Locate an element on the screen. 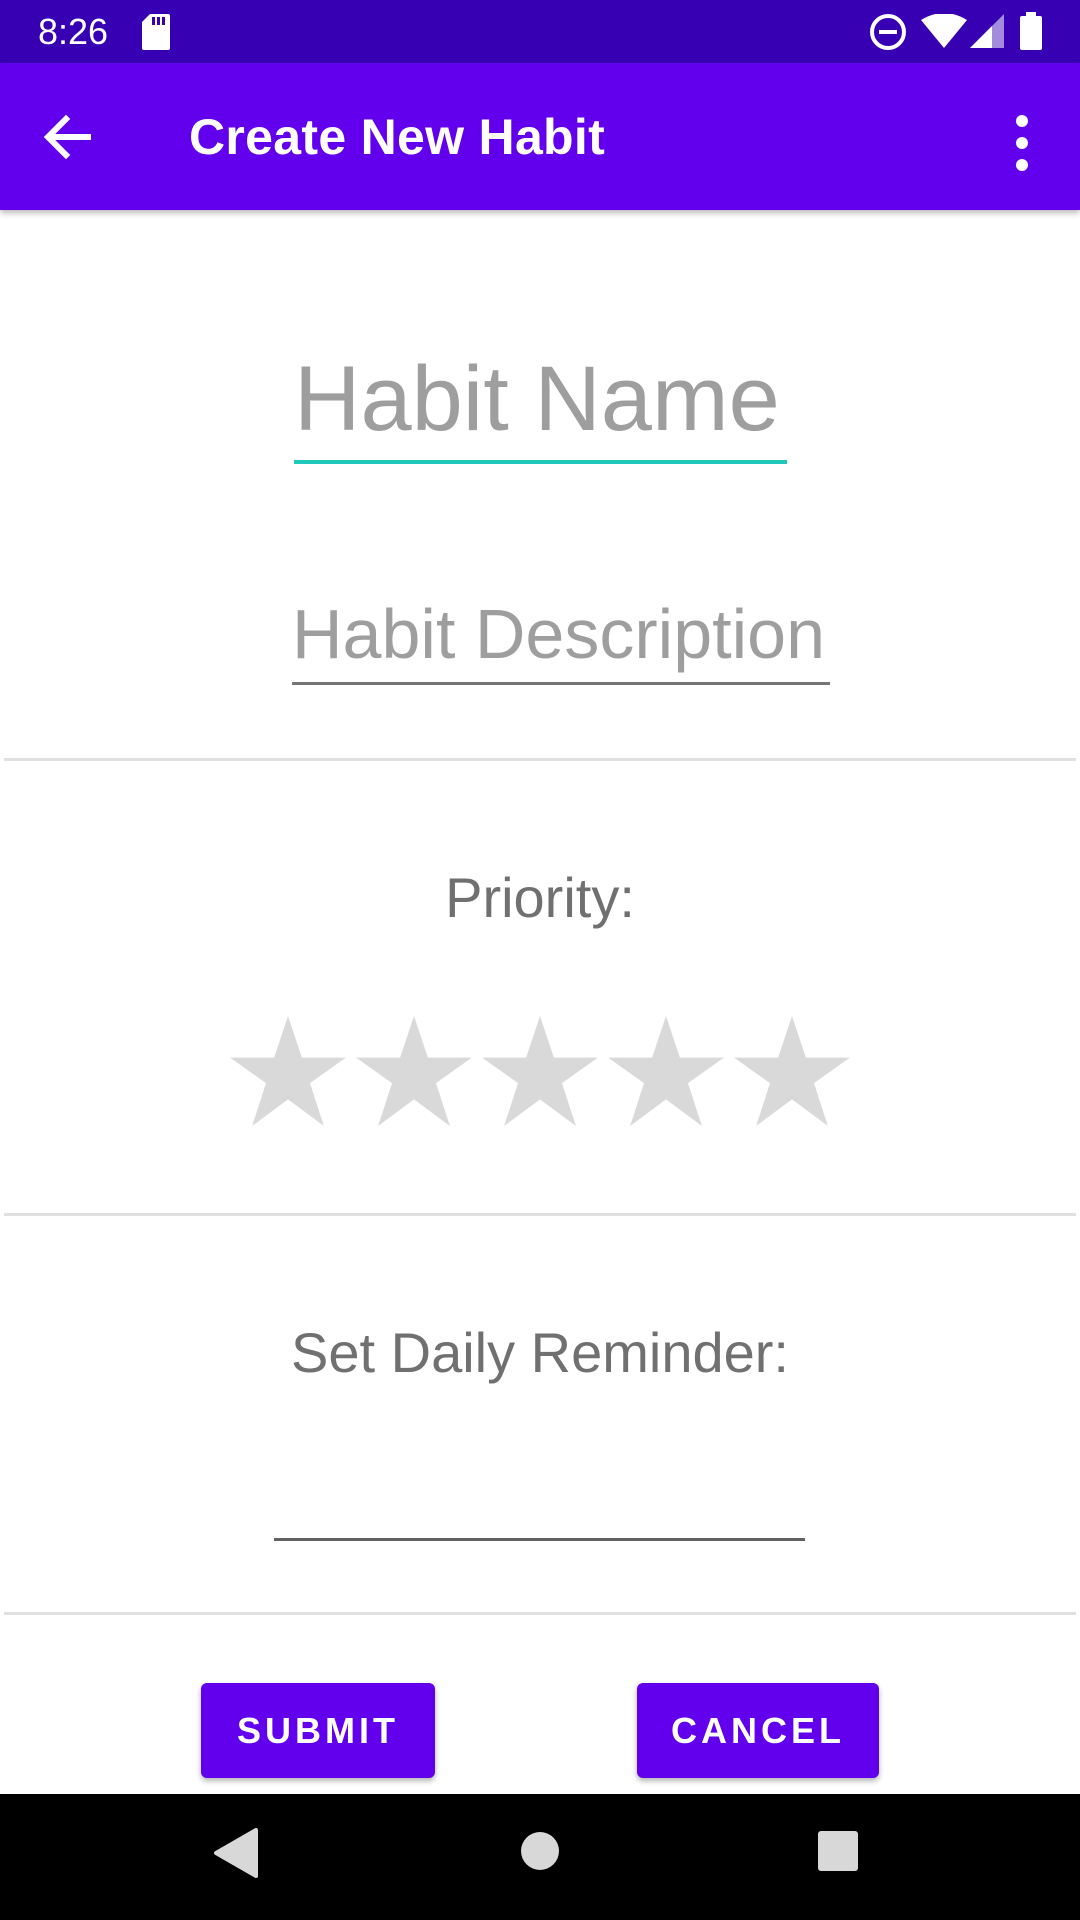  battery-icon is located at coordinates (1031, 33).